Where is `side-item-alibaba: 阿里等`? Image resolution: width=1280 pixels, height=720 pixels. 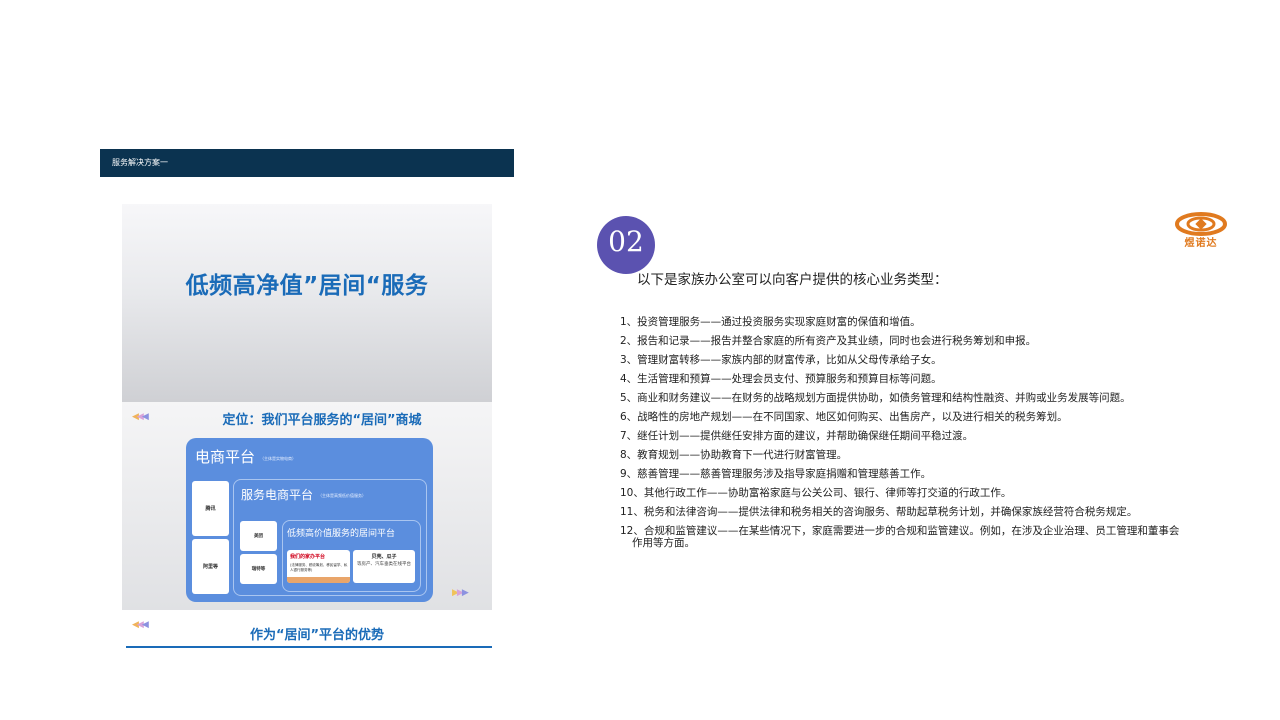 side-item-alibaba: 阿里等 is located at coordinates (210, 566).